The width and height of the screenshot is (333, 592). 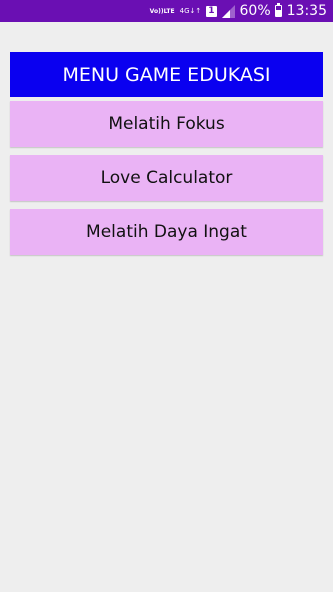 What do you see at coordinates (166, 232) in the screenshot?
I see `melatih-daya-ingat-button: Melatih Daya Ingat` at bounding box center [166, 232].